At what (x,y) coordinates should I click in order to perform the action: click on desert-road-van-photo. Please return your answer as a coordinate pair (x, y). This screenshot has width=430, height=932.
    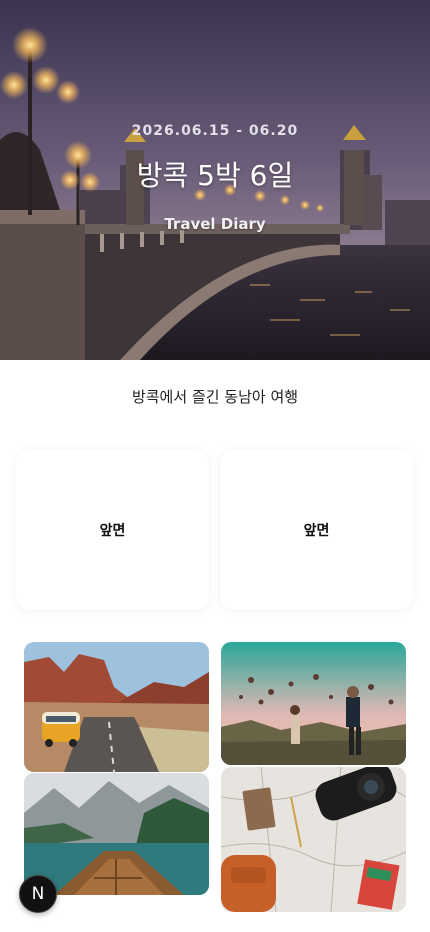
    Looking at the image, I should click on (116, 707).